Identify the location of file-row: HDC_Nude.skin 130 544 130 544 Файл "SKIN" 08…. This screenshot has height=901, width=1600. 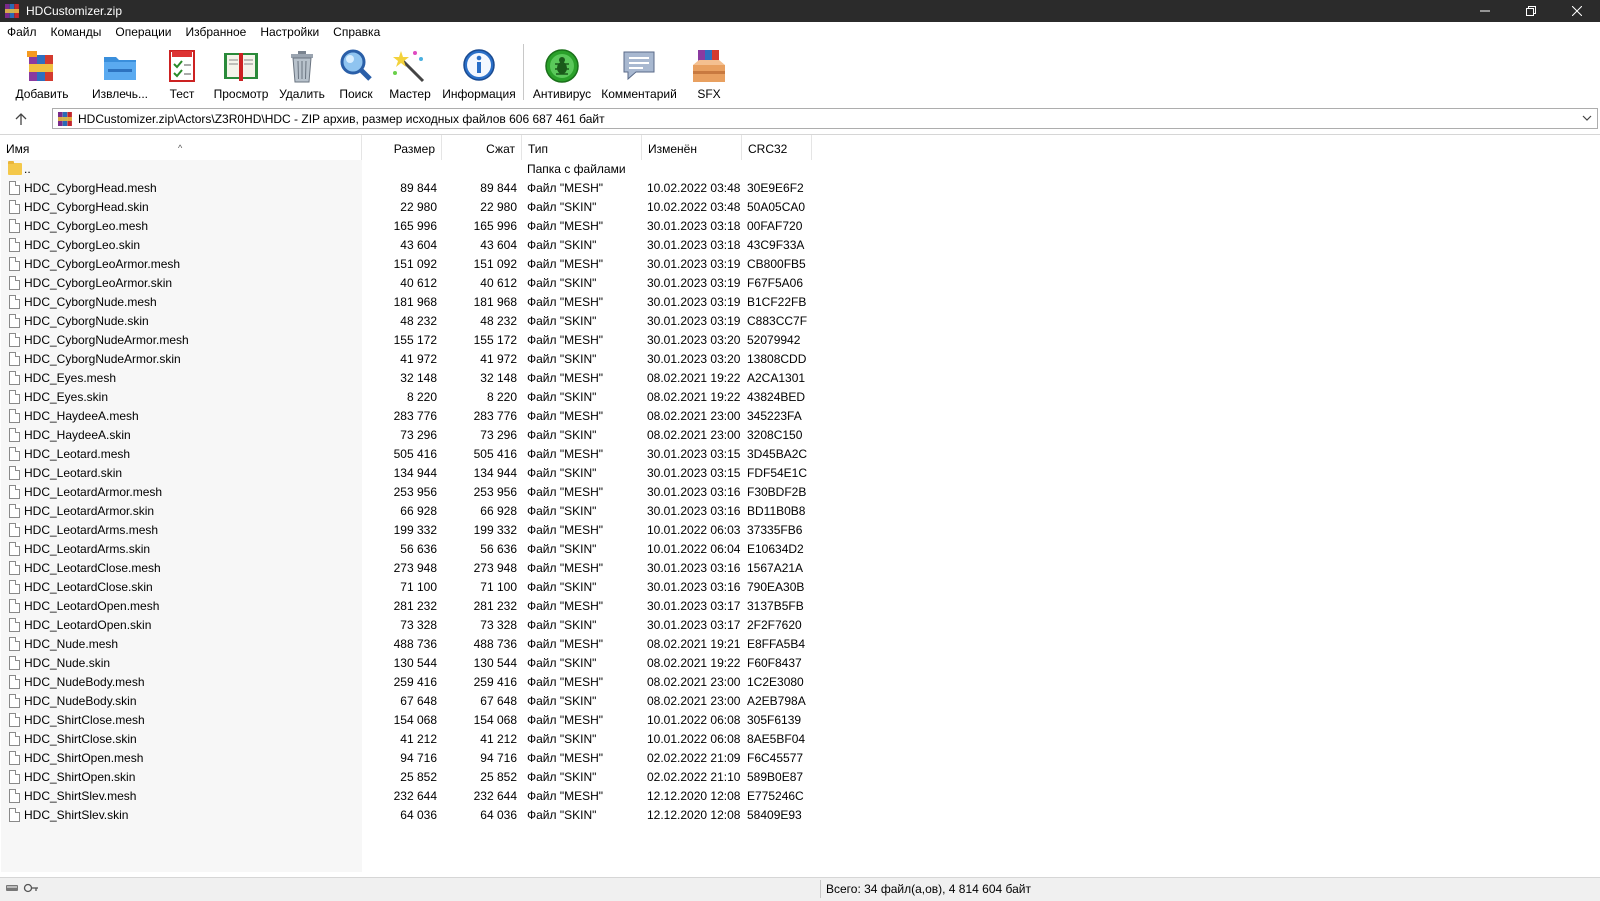
(800, 663).